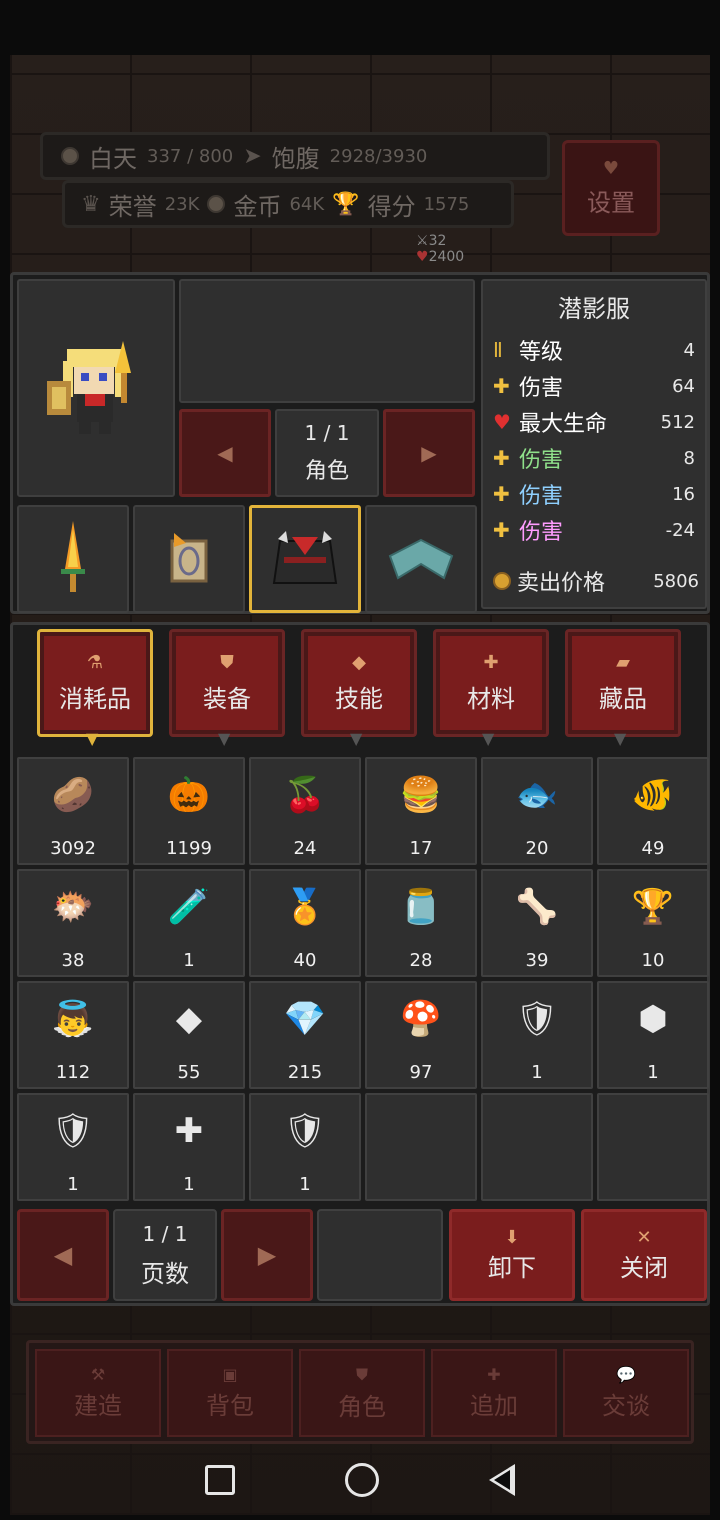  Describe the element at coordinates (305, 1072) in the screenshot. I see `item-count: 215` at that location.